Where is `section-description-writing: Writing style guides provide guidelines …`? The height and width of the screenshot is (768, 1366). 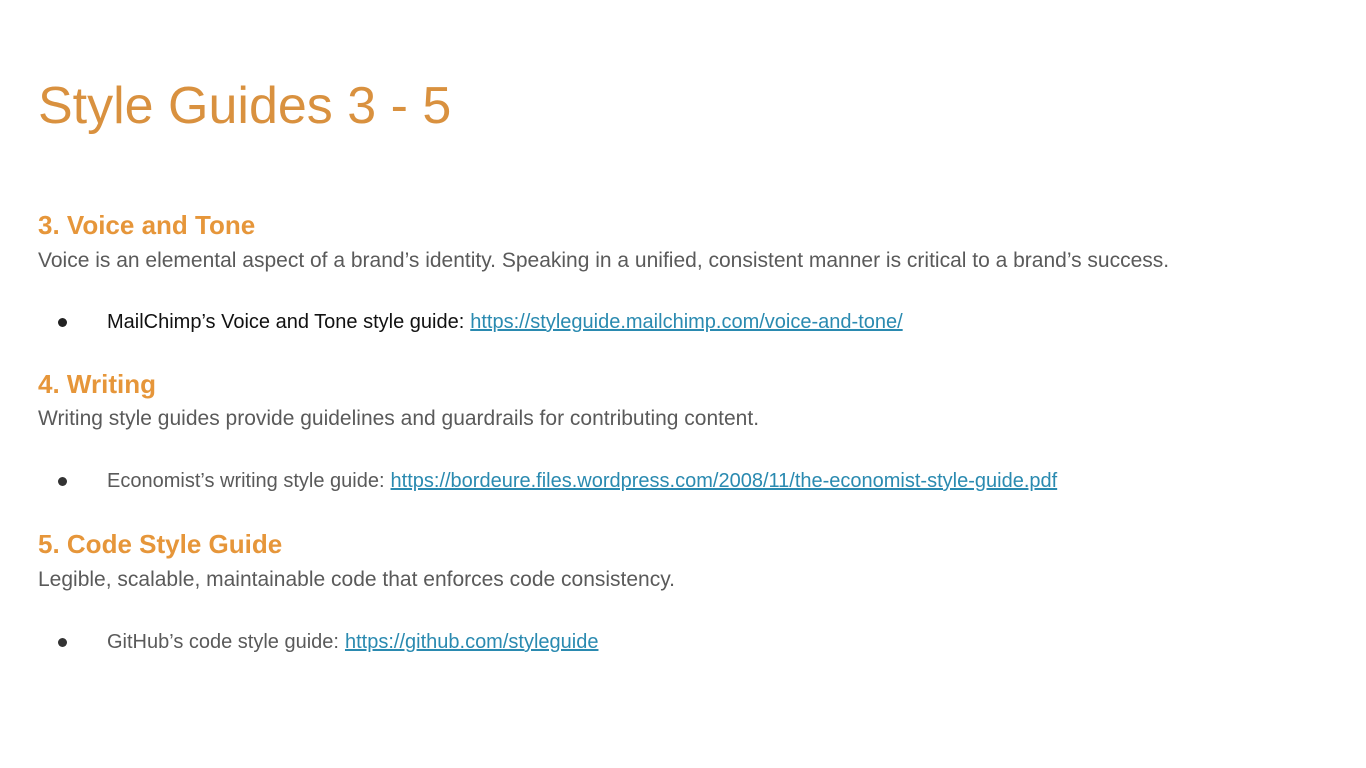
section-description-writing: Writing style guides provide guidelines … is located at coordinates (399, 418).